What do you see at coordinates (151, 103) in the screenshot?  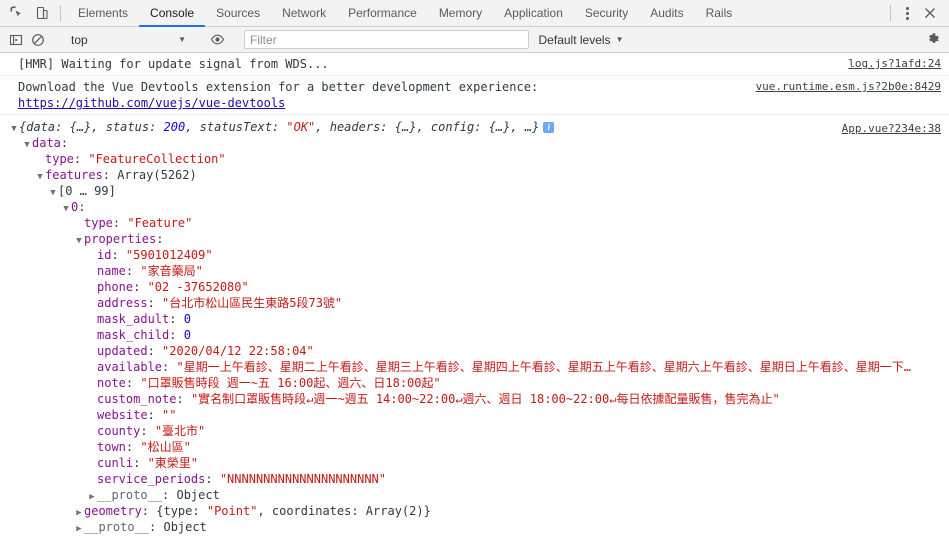 I see `vue-devtools-url: https://github.com/vuejs/vue-devtools` at bounding box center [151, 103].